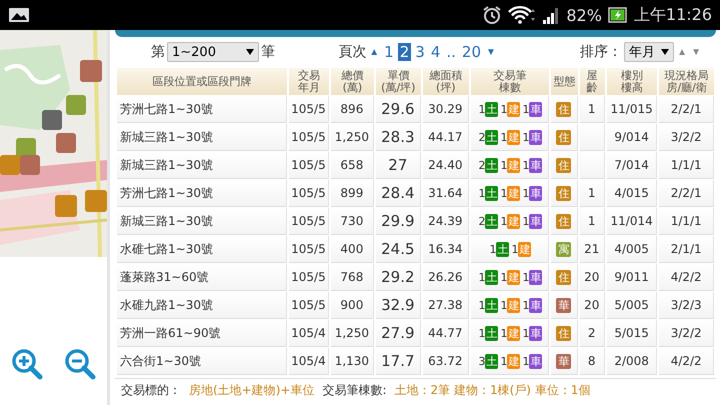 This screenshot has height=405, width=720. Describe the element at coordinates (471, 52) in the screenshot. I see `page-link: 20` at that location.